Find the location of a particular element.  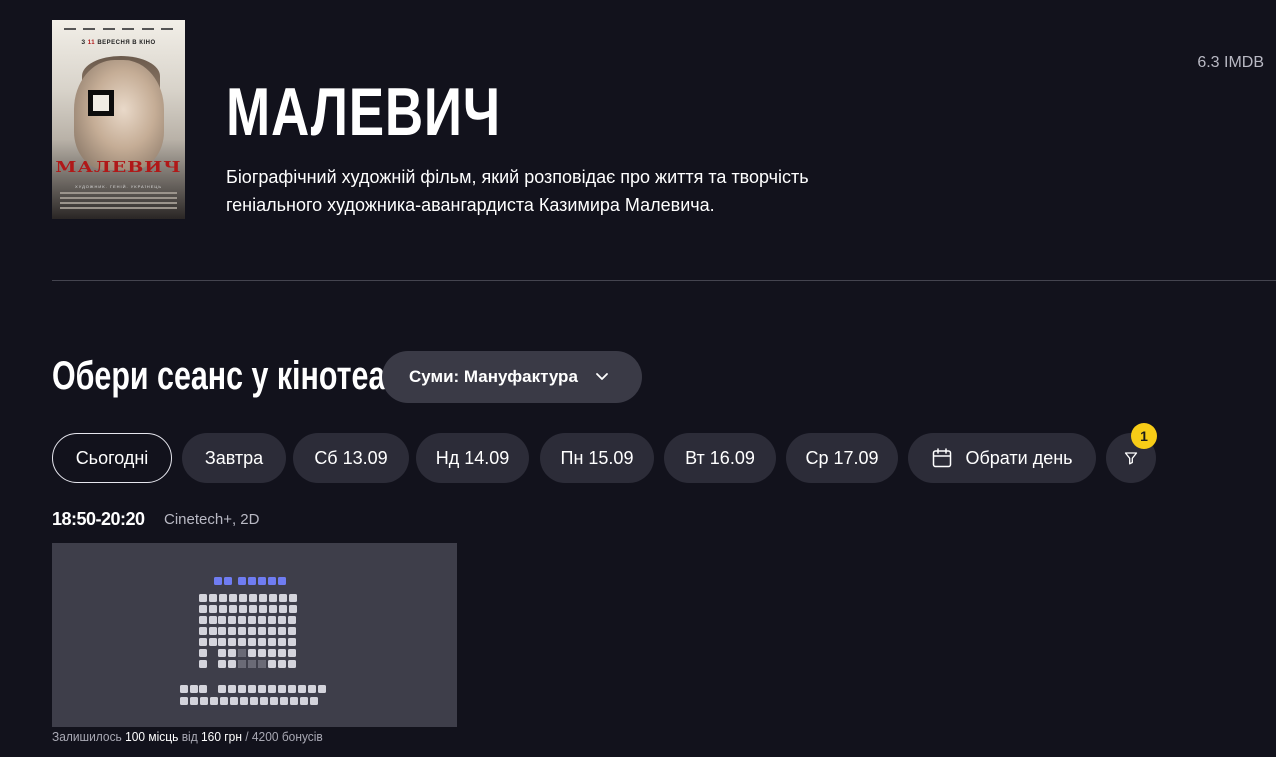

day-chip-label: Ср 17.09 is located at coordinates (842, 457).